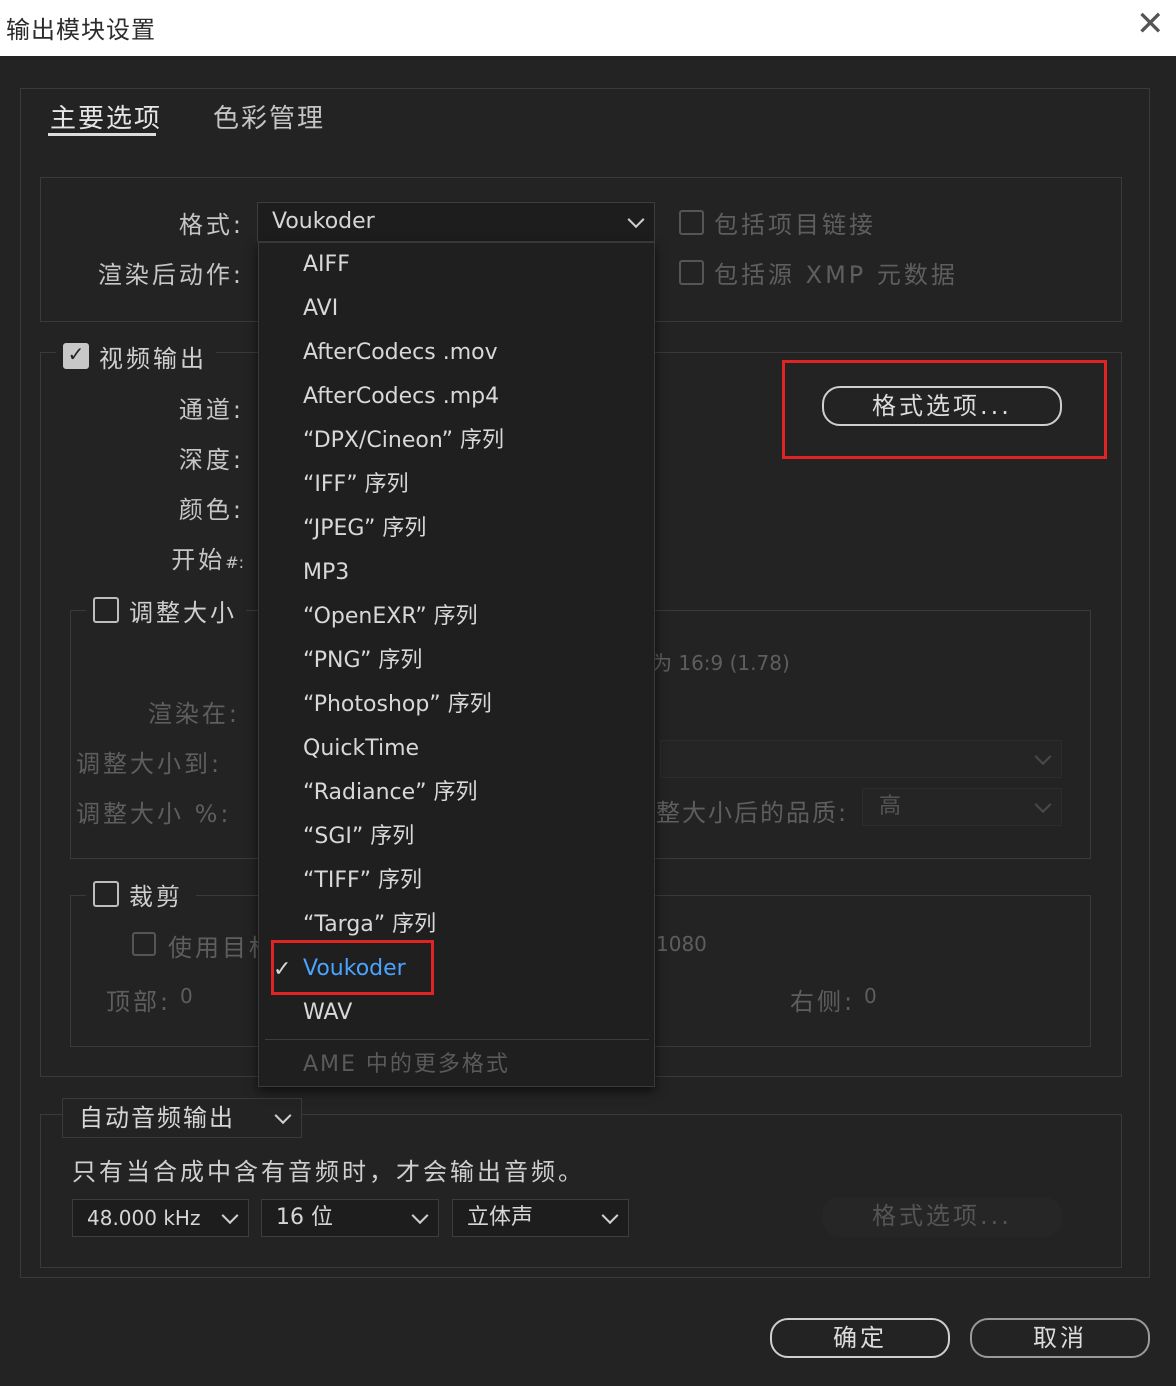  I want to click on format-label: 格式:, so click(211, 225).